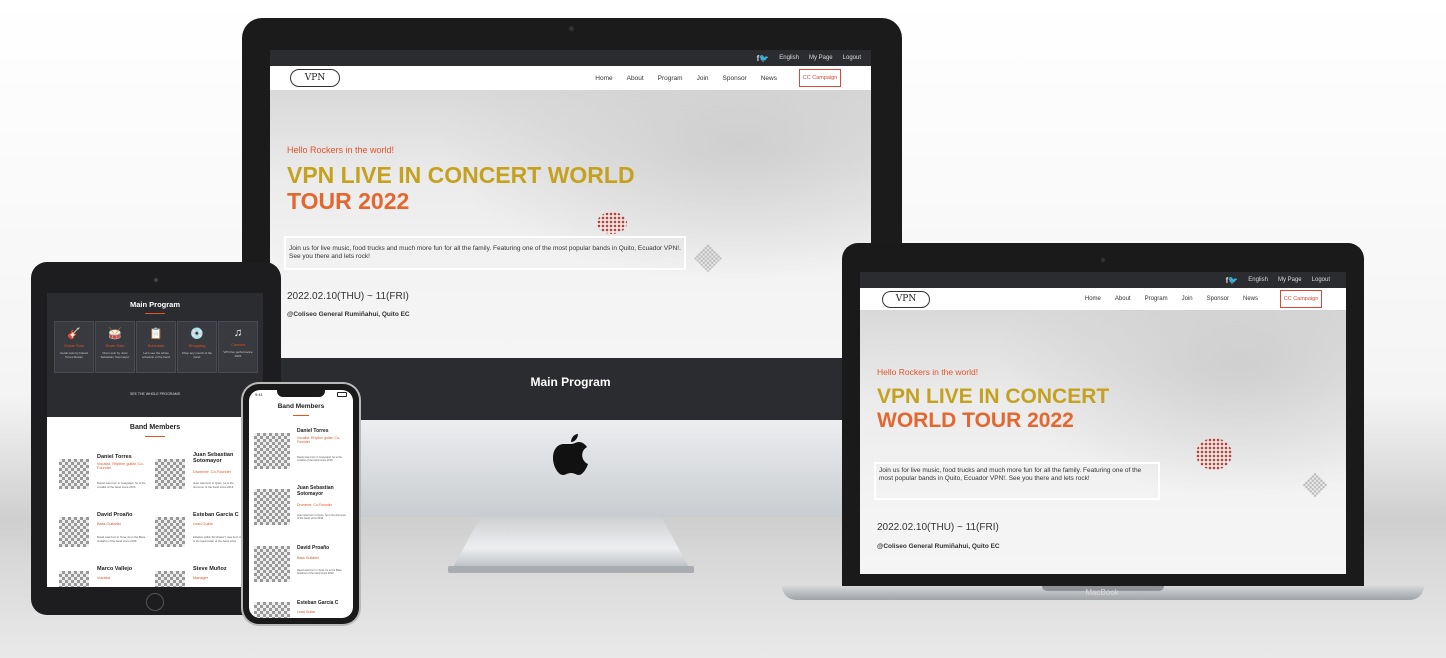 The image size is (1446, 658). Describe the element at coordinates (238, 333) in the screenshot. I see `music-note-icon: ♫` at that location.